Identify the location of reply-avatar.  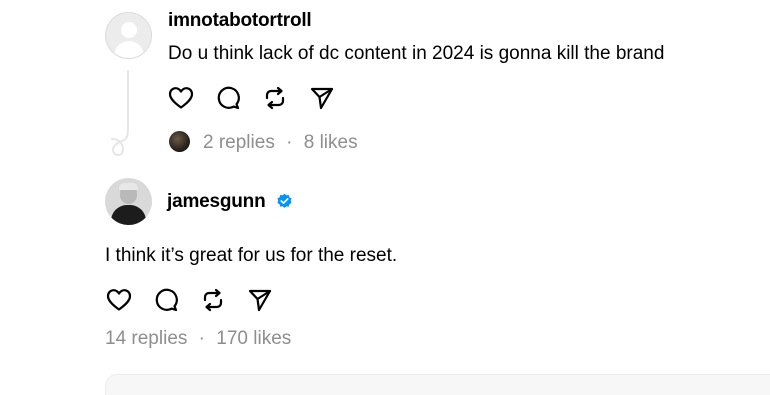
(179, 141).